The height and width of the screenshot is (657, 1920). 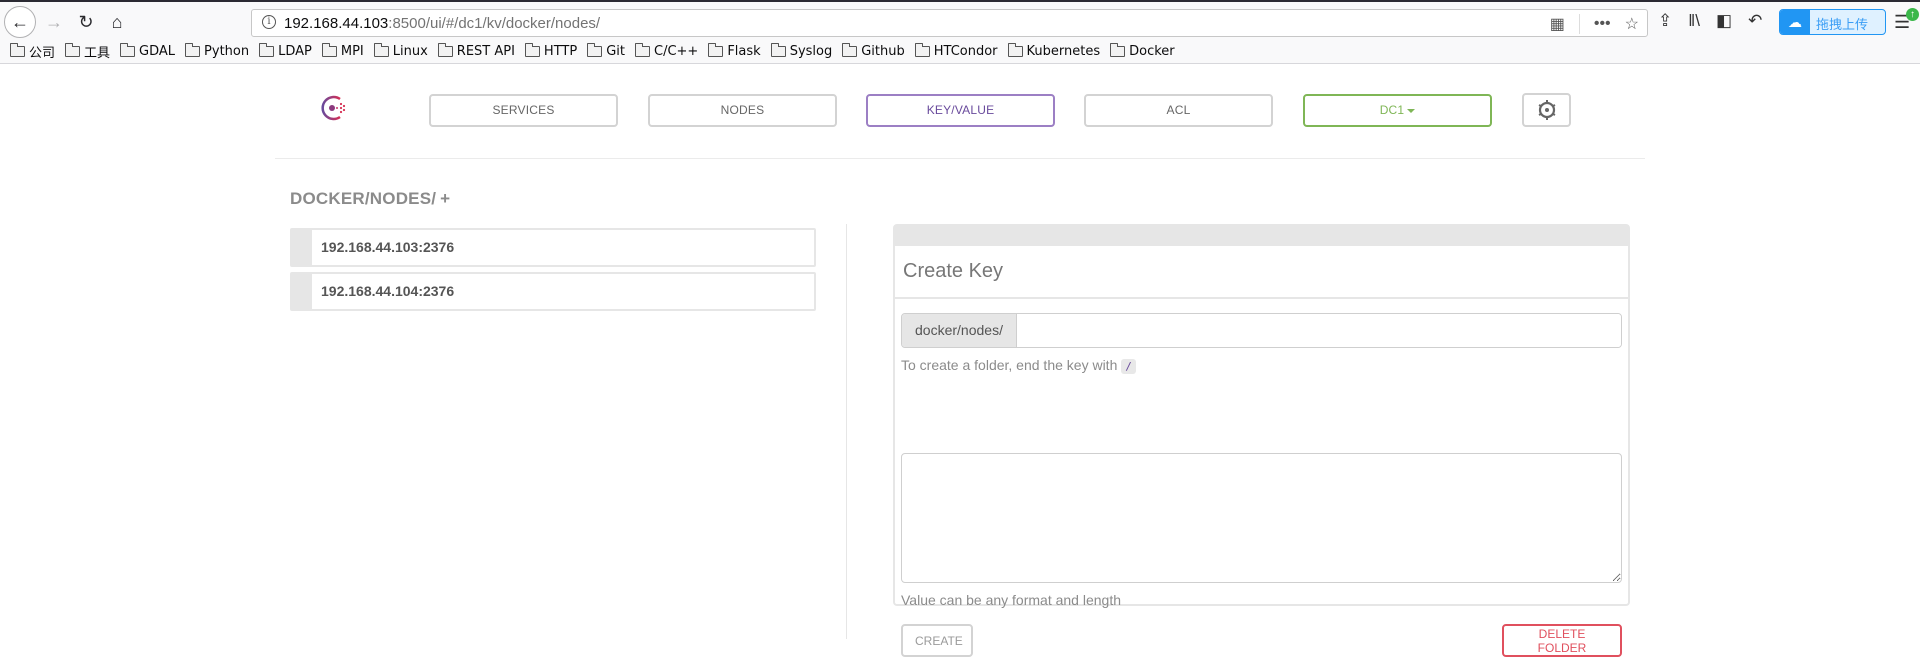 I want to click on bookmark-label: HTCondor, so click(x=965, y=51).